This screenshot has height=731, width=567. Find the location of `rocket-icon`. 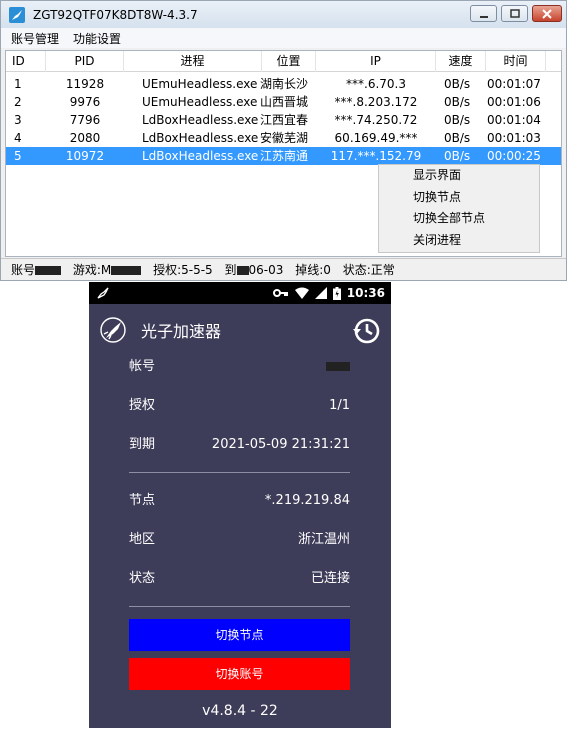

rocket-icon is located at coordinates (17, 14).